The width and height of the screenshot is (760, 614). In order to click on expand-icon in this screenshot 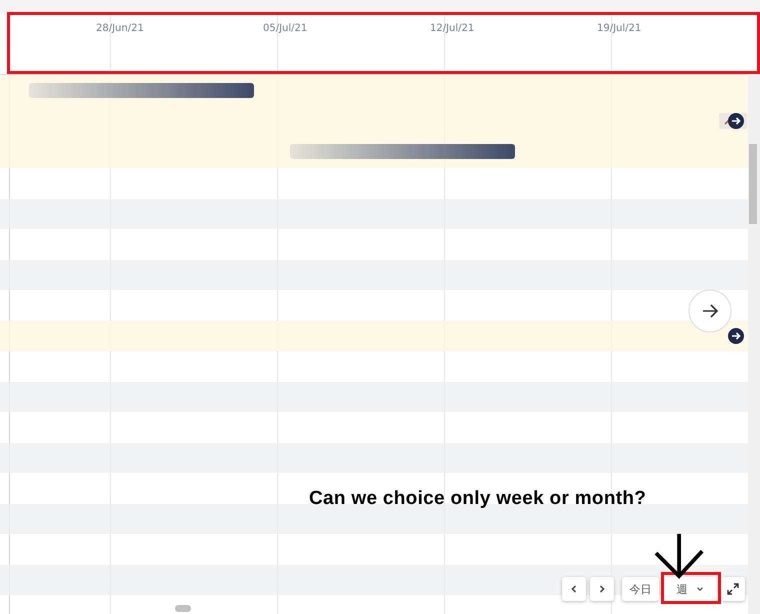, I will do `click(733, 589)`.